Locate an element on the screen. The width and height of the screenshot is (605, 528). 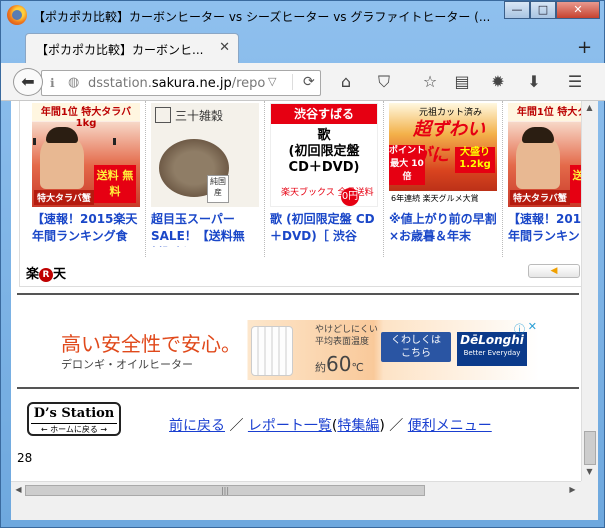
scrollbar-corner is located at coordinates (589, 489).